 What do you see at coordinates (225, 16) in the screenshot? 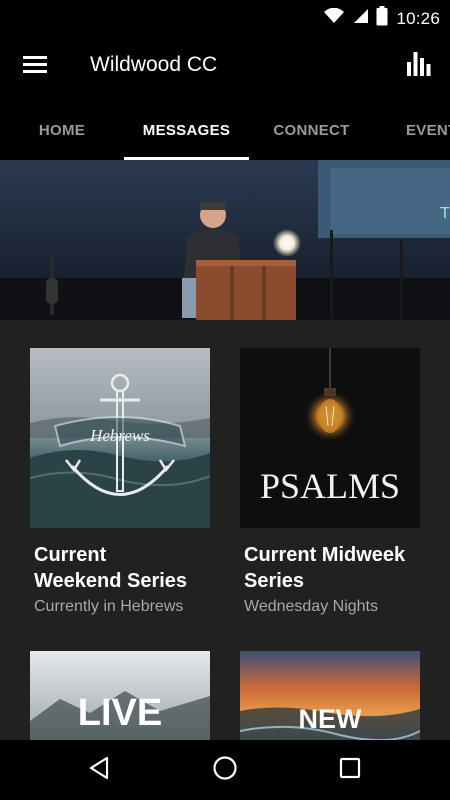
I see `status-bar: 10:26` at bounding box center [225, 16].